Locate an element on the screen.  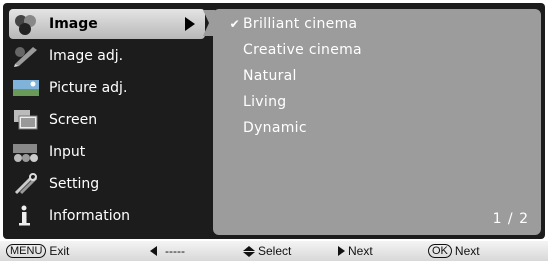
back-hint: ----- is located at coordinates (167, 251).